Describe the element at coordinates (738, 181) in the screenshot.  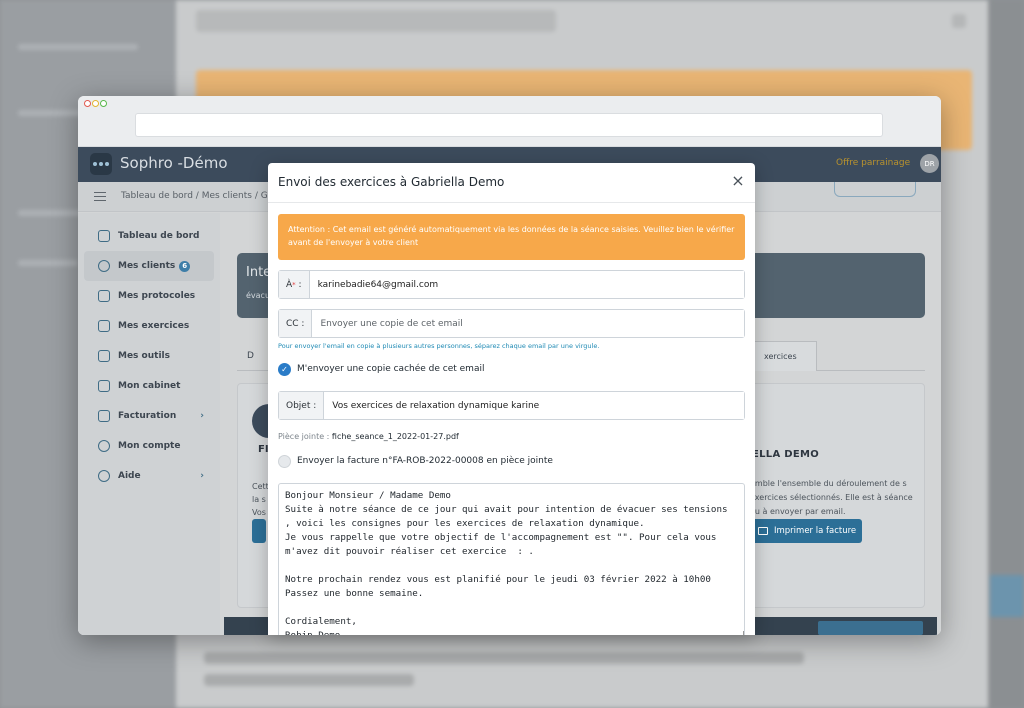
I see `close-icon: ×` at that location.